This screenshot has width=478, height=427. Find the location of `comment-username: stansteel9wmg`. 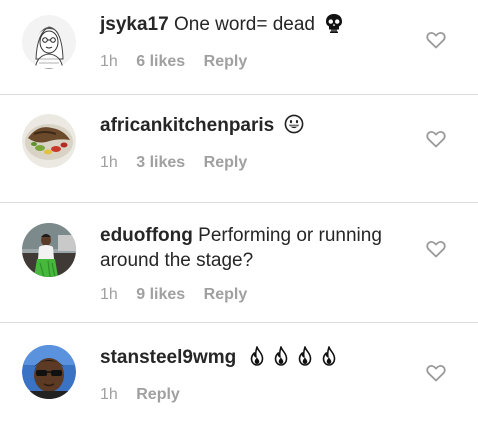

comment-username: stansteel9wmg is located at coordinates (168, 357).